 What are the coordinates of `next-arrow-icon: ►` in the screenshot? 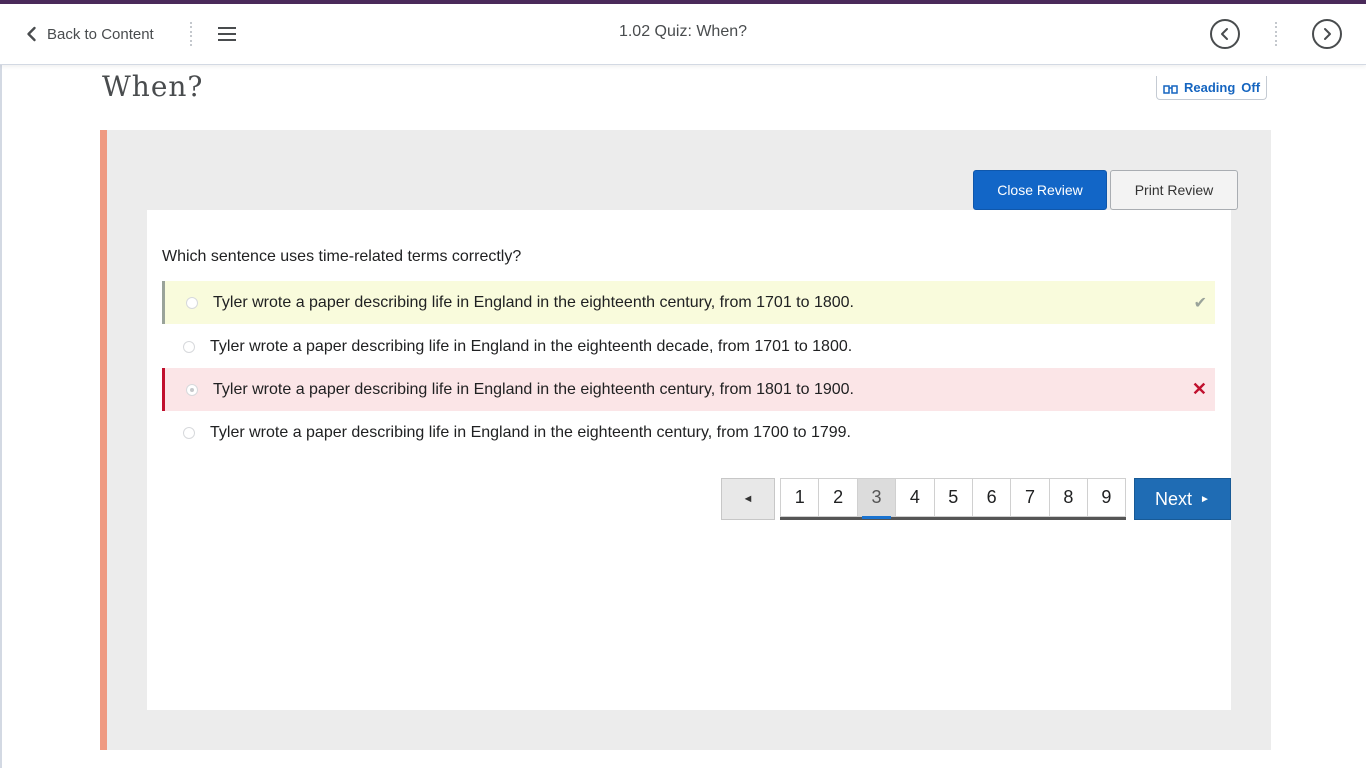 It's located at (1205, 499).